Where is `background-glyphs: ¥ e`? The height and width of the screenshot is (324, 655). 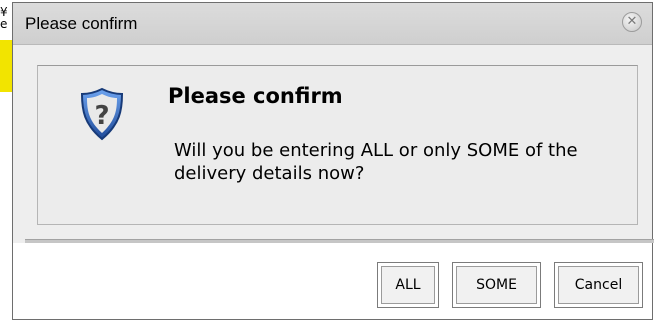 background-glyphs: ¥ e is located at coordinates (4, 18).